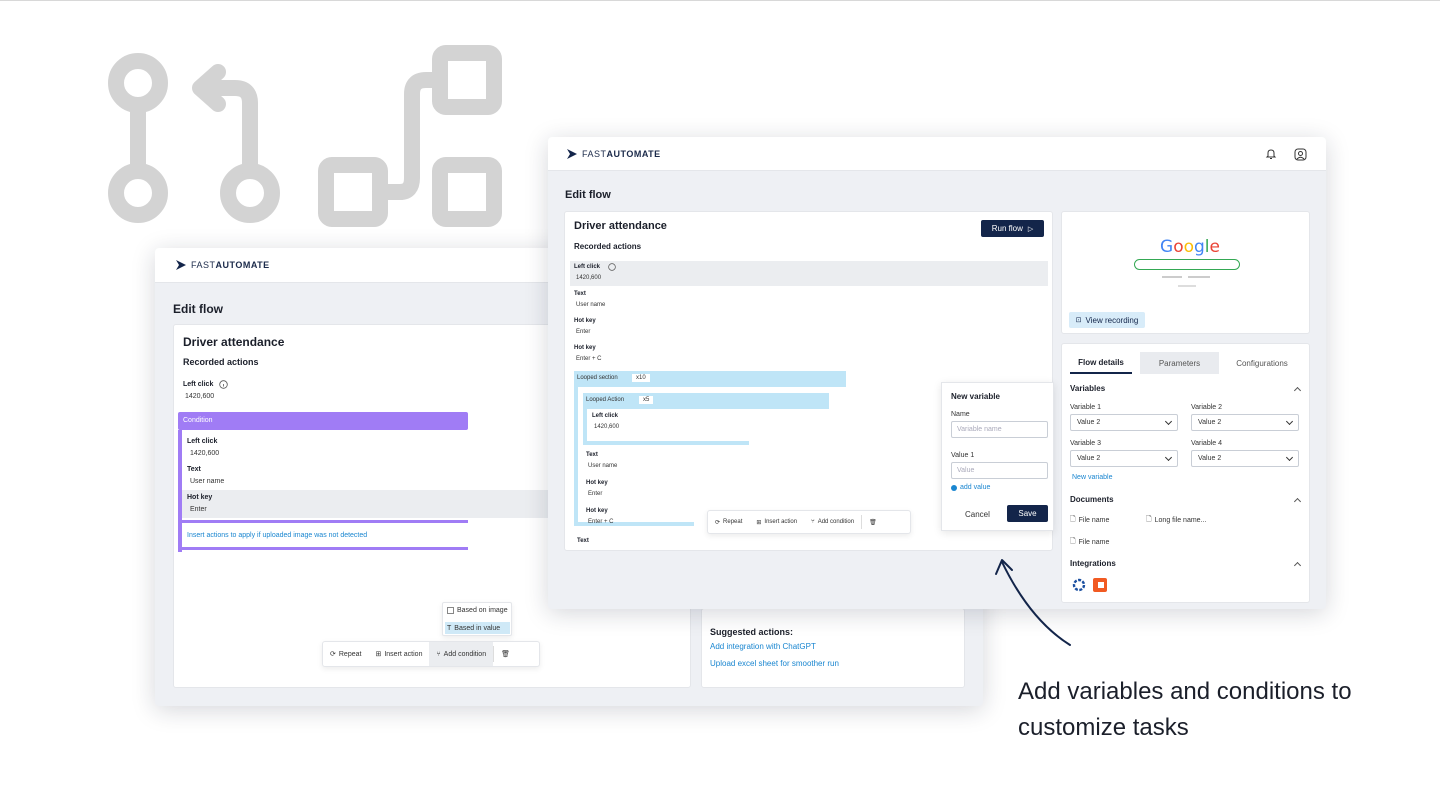 The image size is (1440, 808). What do you see at coordinates (706, 419) in the screenshot?
I see `looped-action: Looped Action x5 Left click 1420,600` at bounding box center [706, 419].